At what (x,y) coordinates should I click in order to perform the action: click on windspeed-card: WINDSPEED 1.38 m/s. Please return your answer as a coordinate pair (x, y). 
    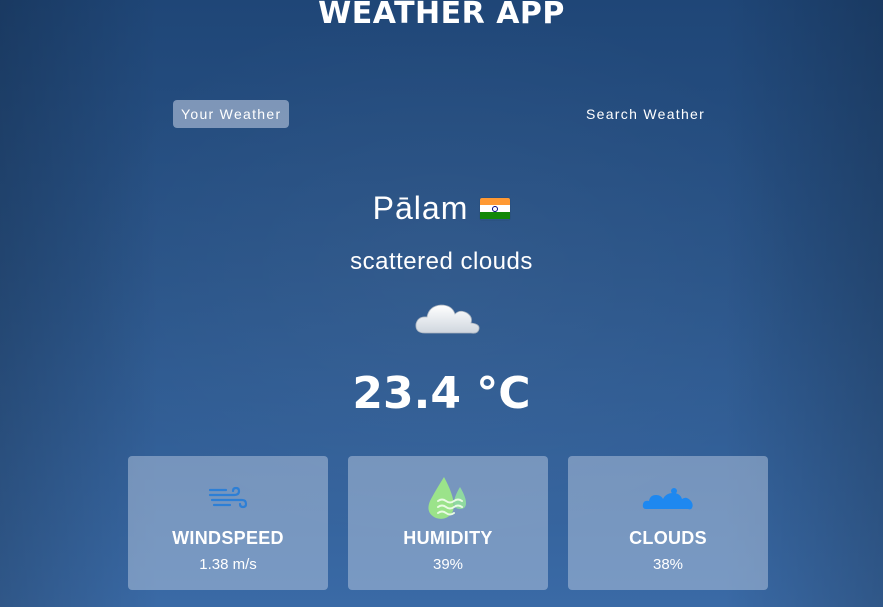
    Looking at the image, I should click on (228, 523).